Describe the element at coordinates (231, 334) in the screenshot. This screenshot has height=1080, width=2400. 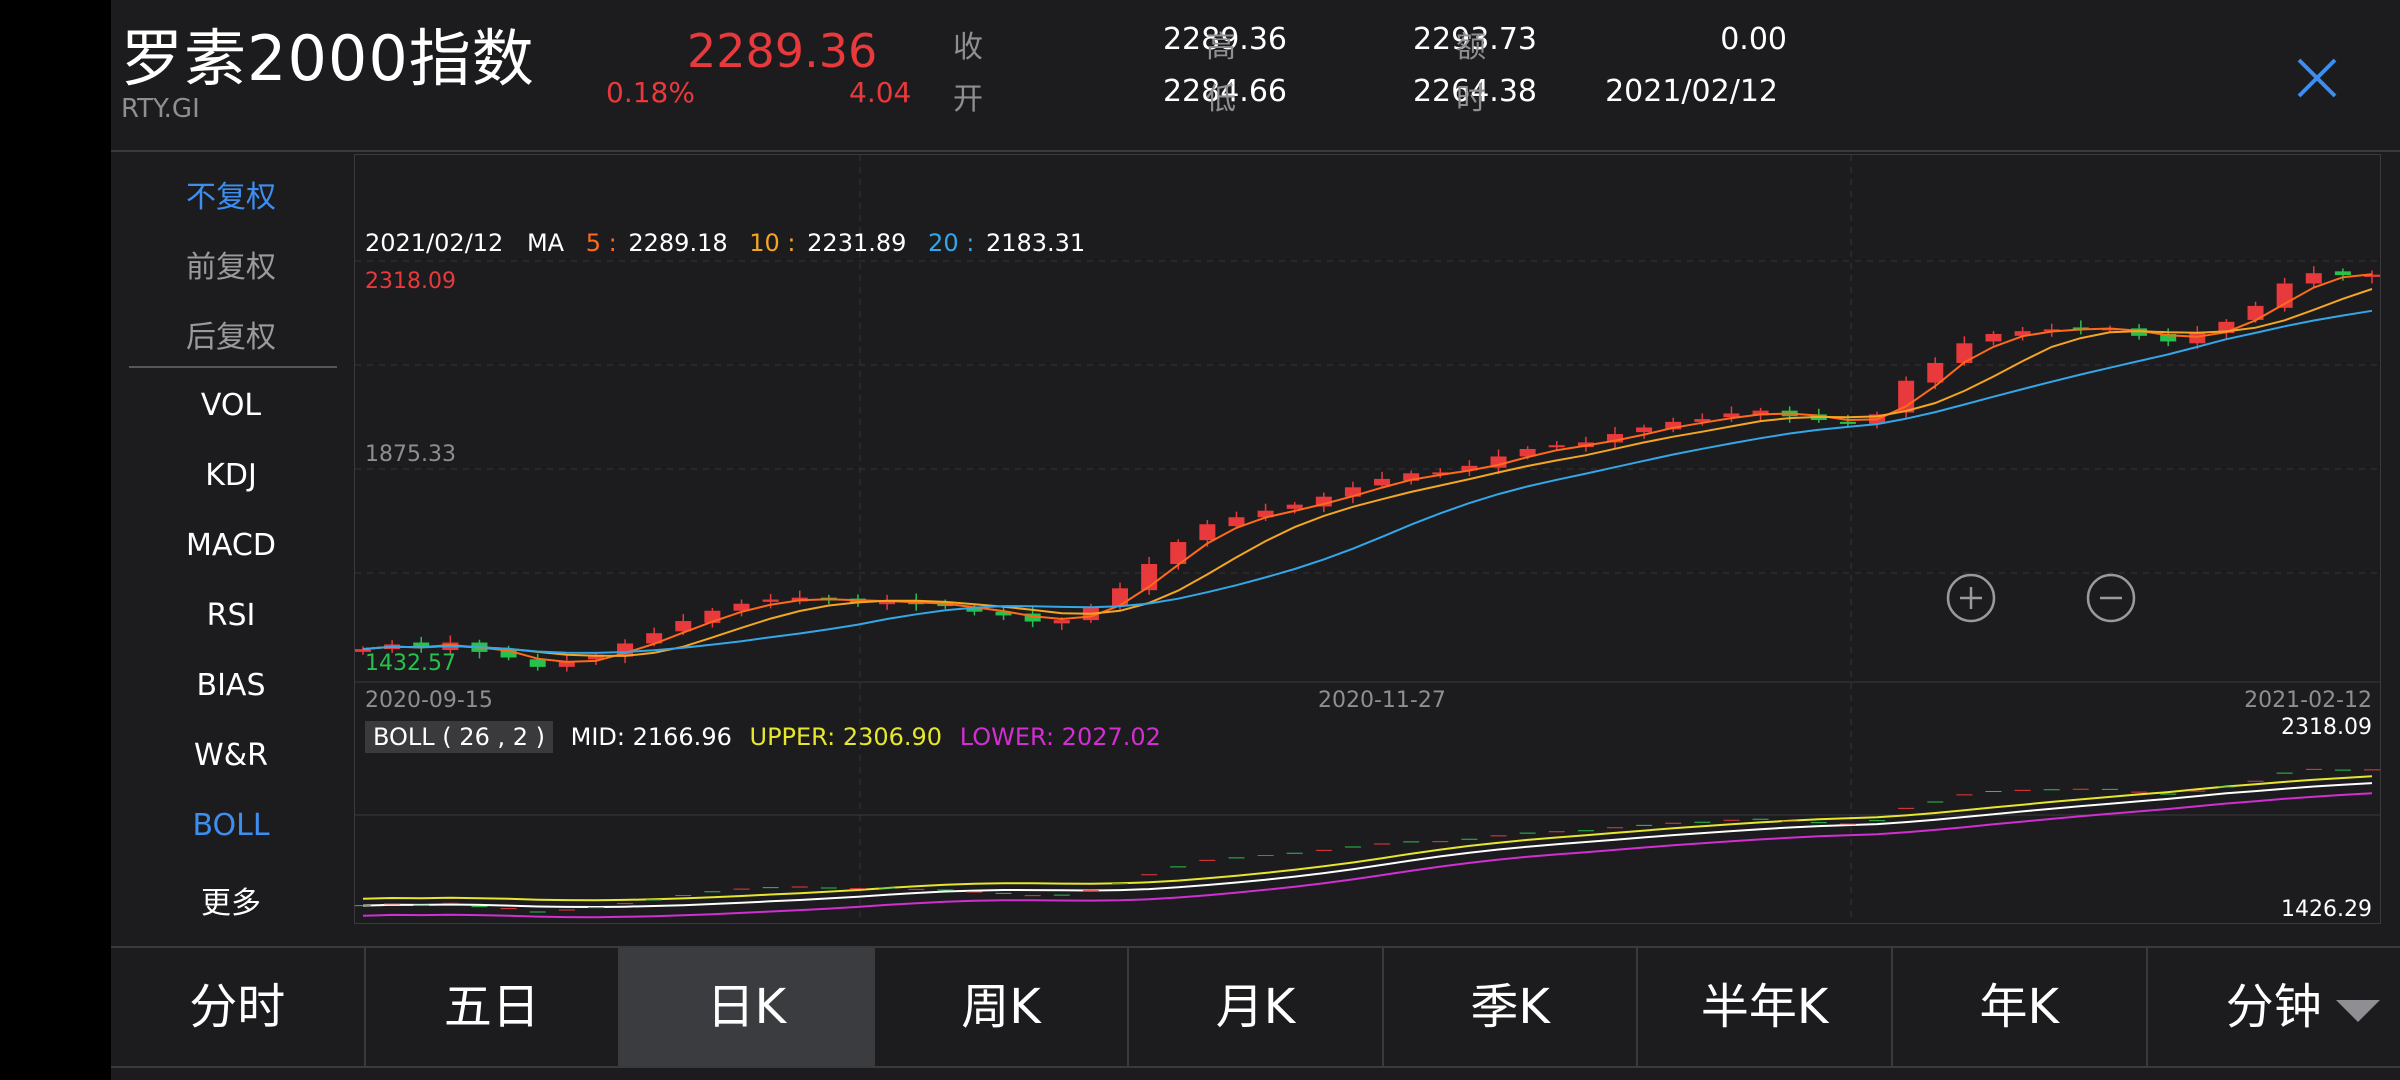
I see `sidebar-item-backward-adjust: 后复权` at that location.